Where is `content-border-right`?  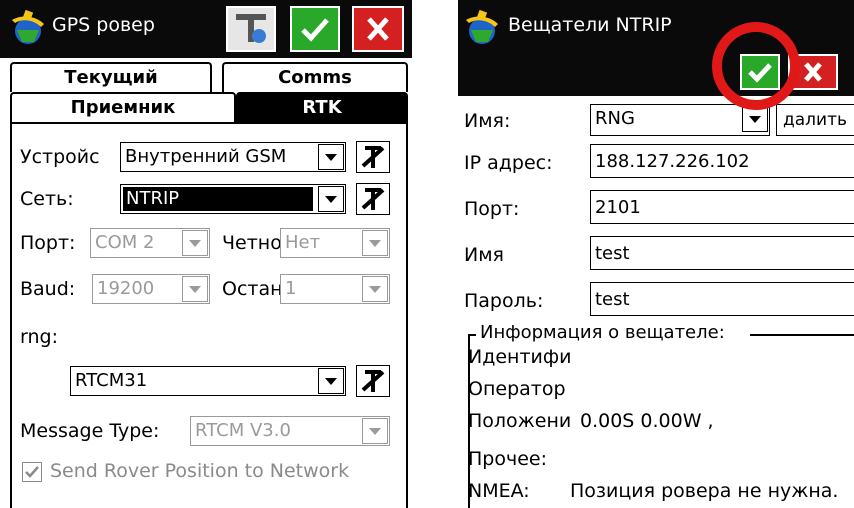 content-border-right is located at coordinates (407, 315).